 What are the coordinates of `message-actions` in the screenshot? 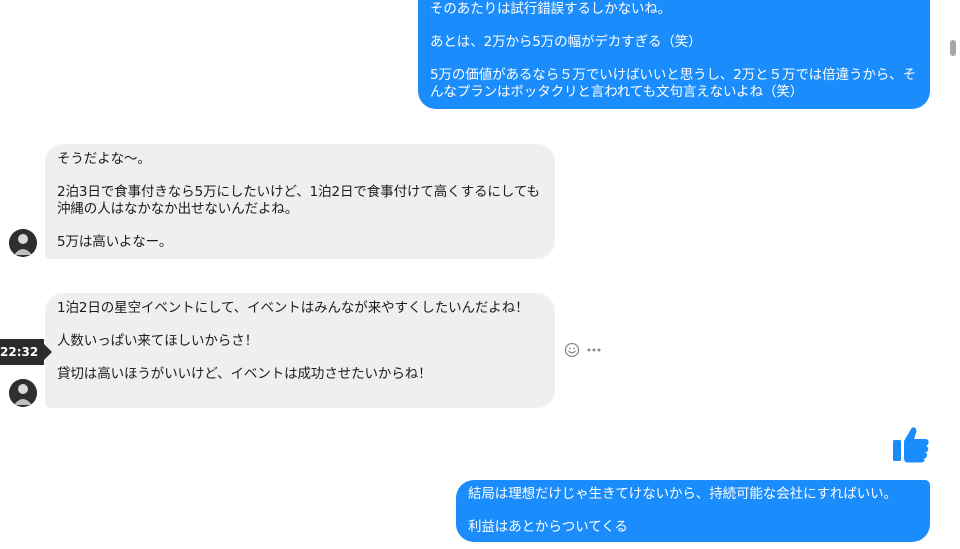 It's located at (583, 352).